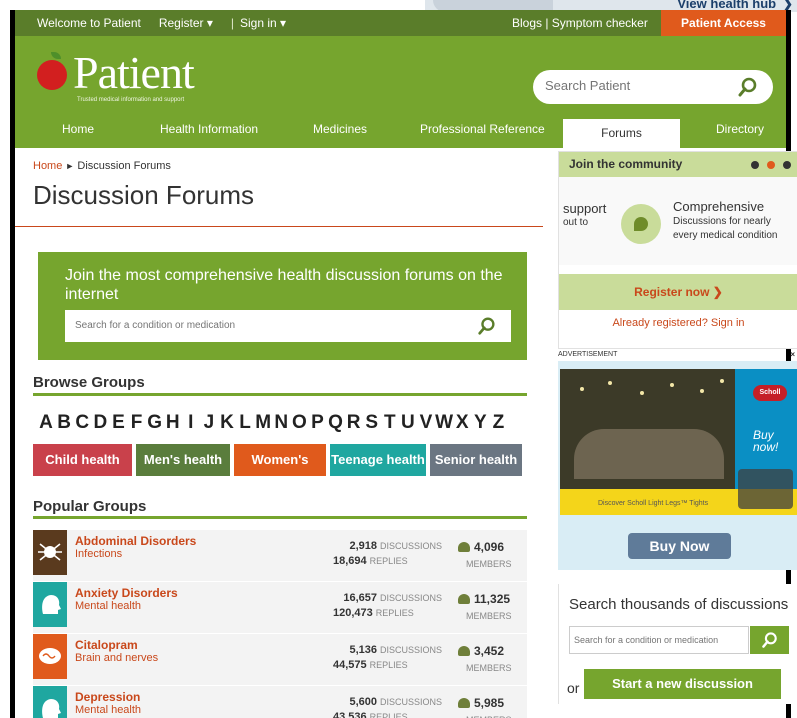  What do you see at coordinates (678, 323) in the screenshot?
I see `already-registered-sign-in-link: Already registered? Sign in` at bounding box center [678, 323].